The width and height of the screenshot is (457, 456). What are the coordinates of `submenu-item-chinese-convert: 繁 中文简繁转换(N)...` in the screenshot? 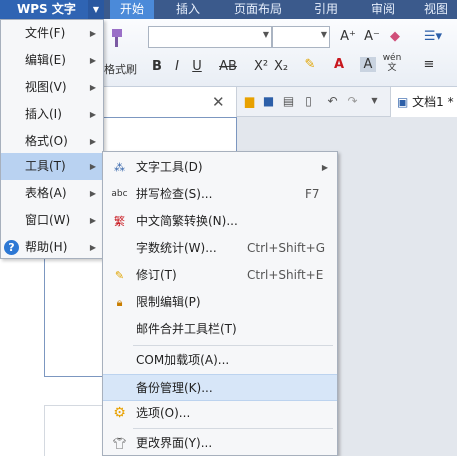 It's located at (220, 221).